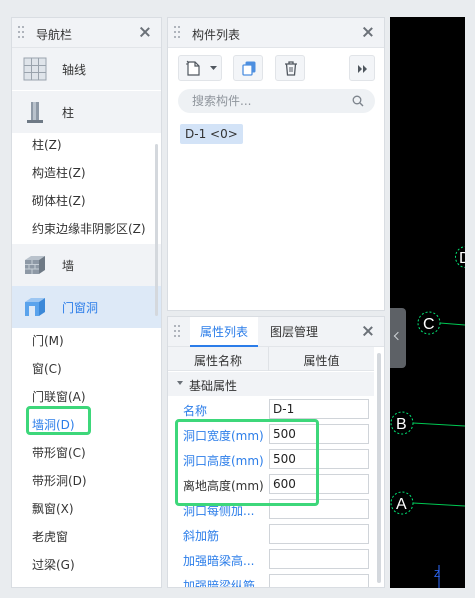 The width and height of the screenshot is (475, 598). What do you see at coordinates (53, 509) in the screenshot?
I see `nav-item-bay-window: 飘窗(X)` at bounding box center [53, 509].